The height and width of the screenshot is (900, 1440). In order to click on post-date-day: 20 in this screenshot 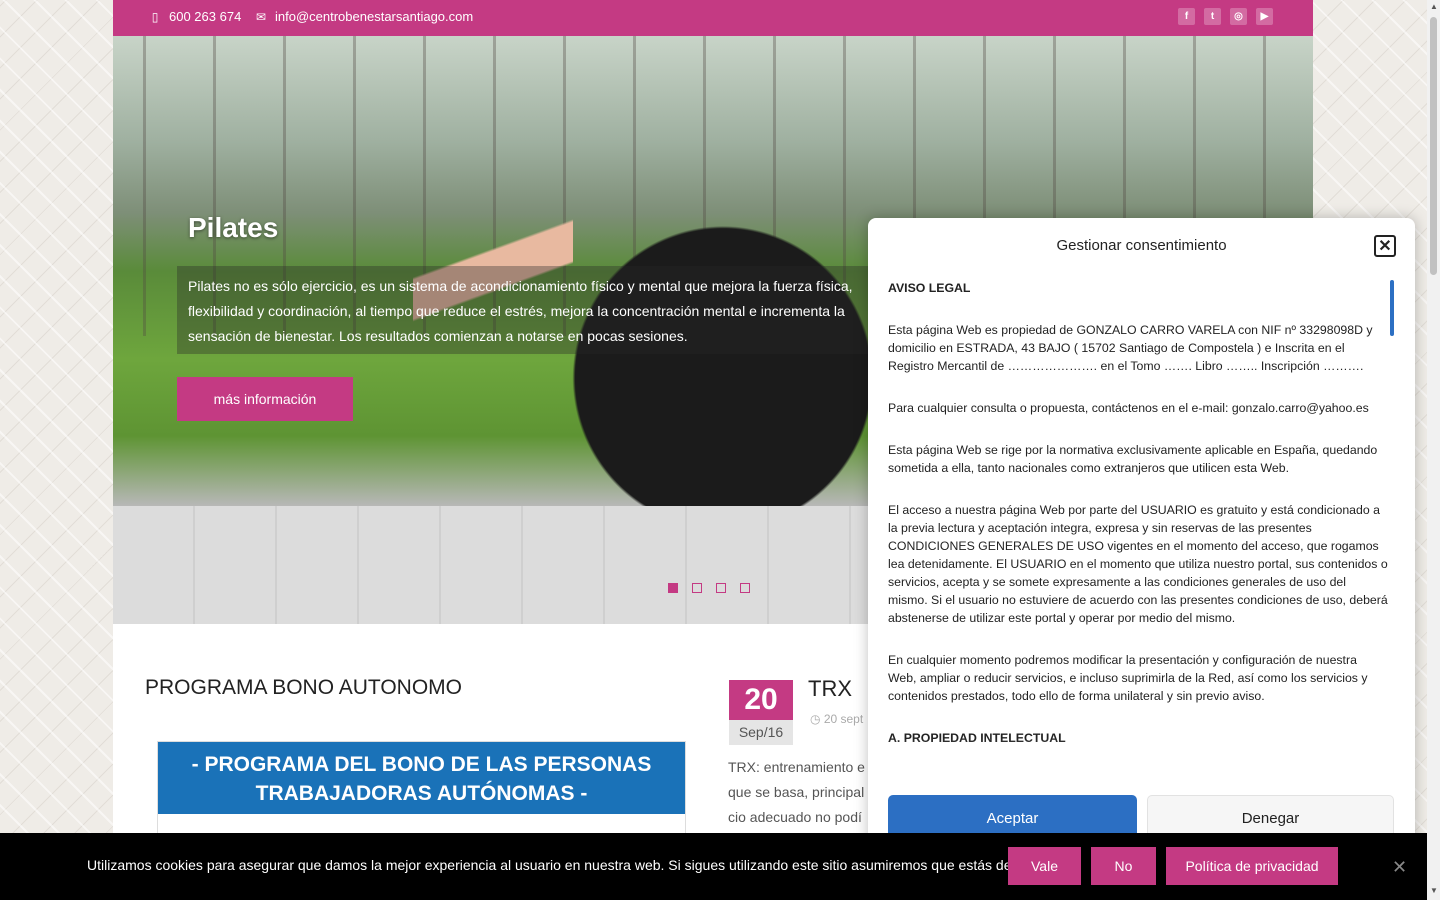, I will do `click(761, 700)`.